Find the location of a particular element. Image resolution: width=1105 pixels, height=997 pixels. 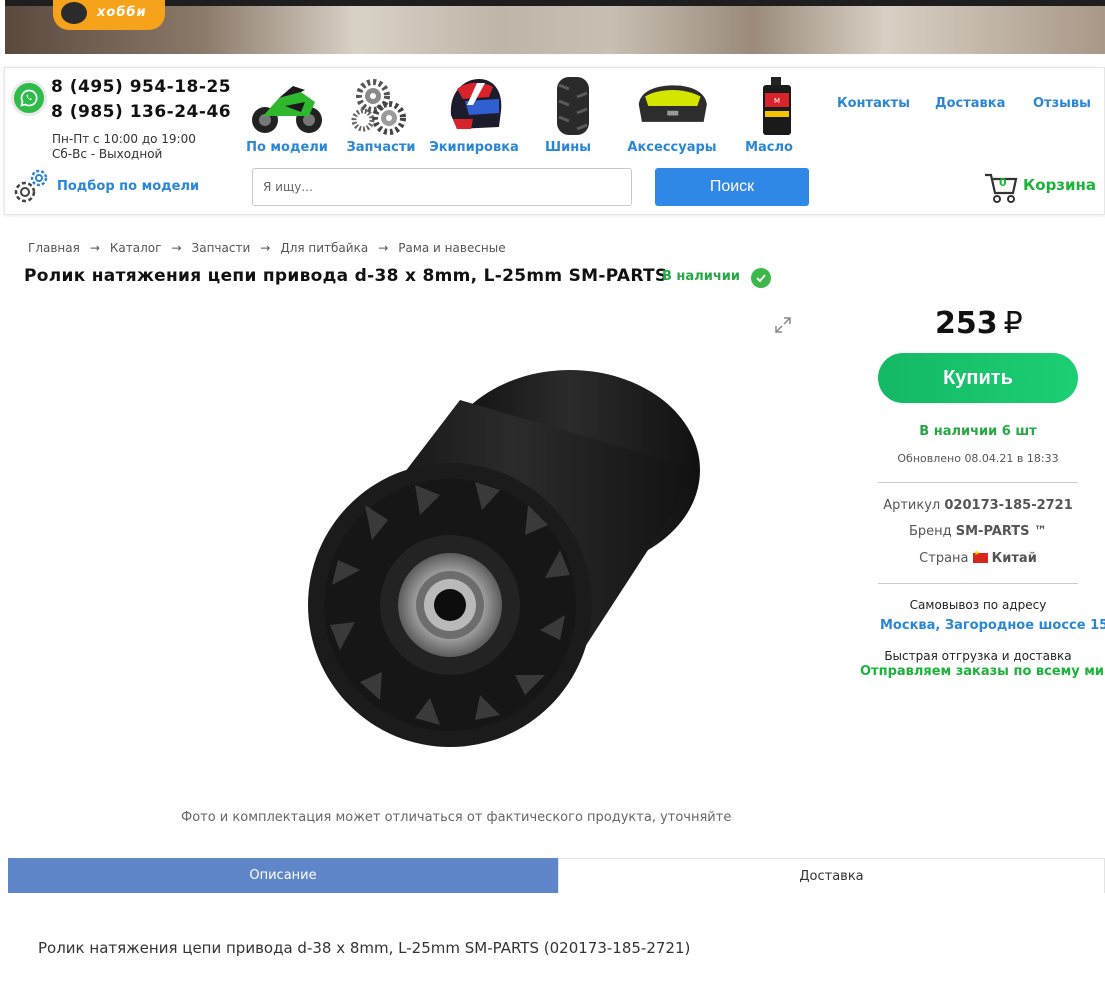

tab-delivery: Доставка is located at coordinates (831, 875).